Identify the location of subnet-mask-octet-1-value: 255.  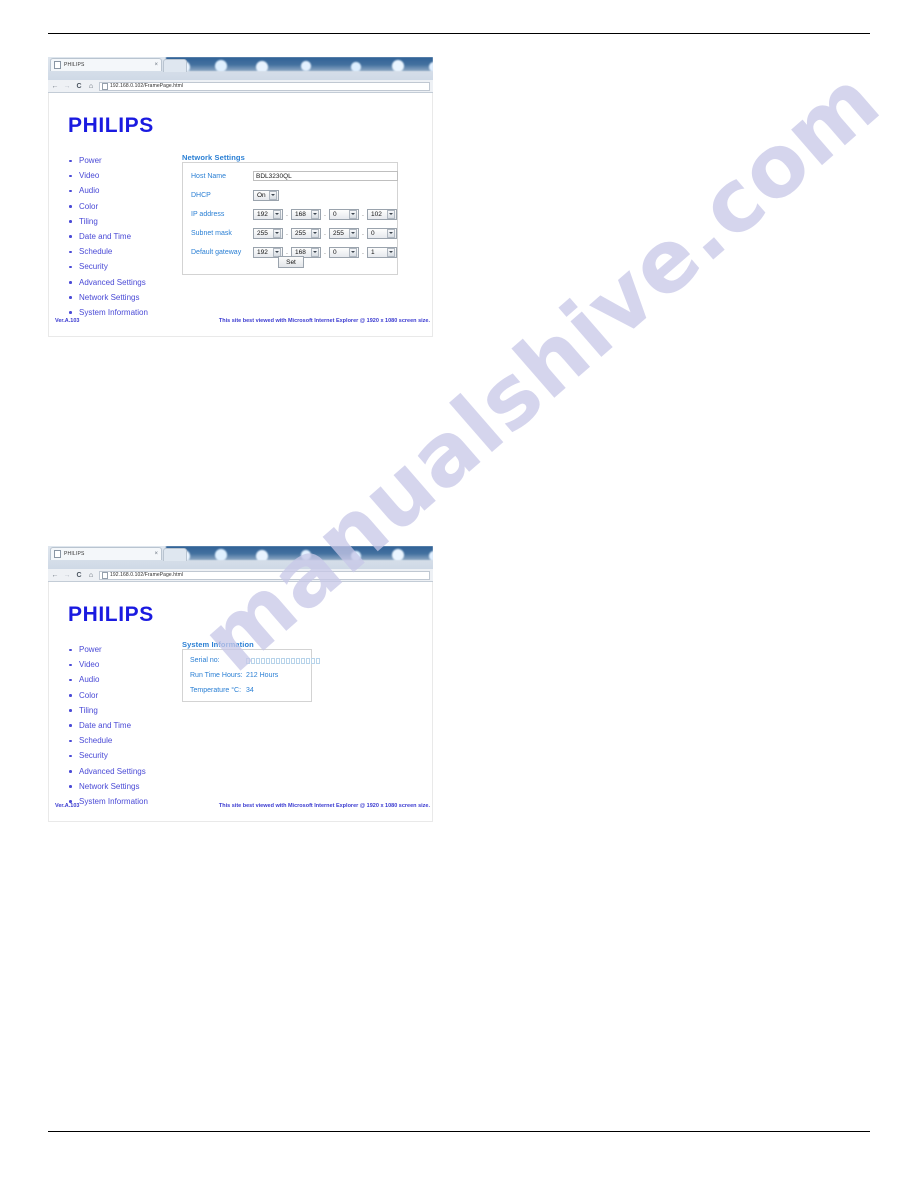
(262, 233).